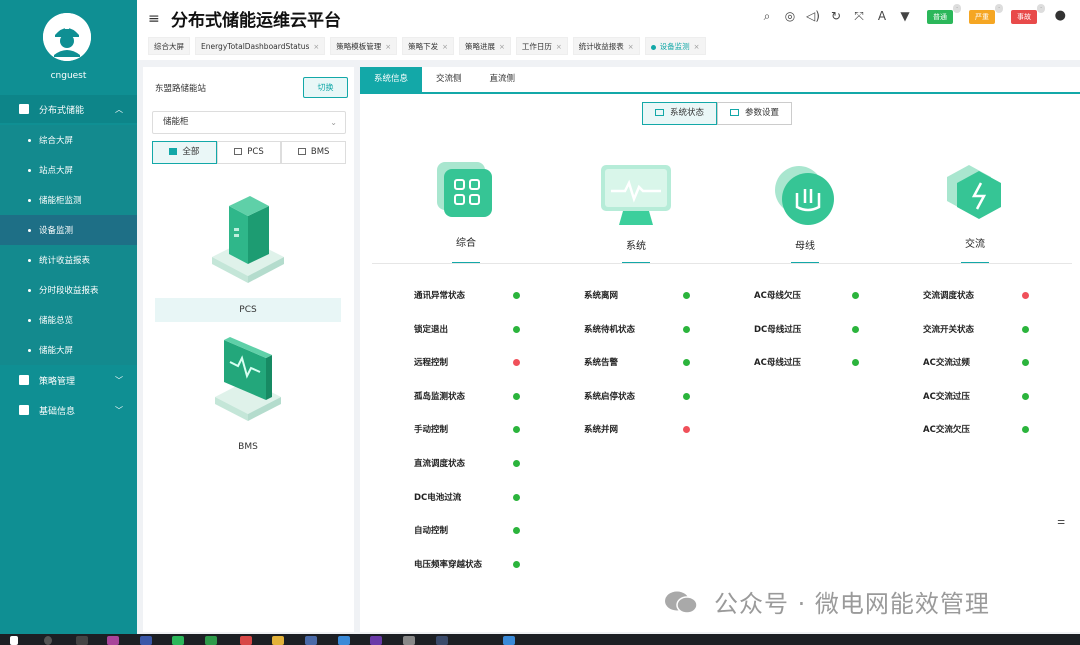 The width and height of the screenshot is (1080, 645). What do you see at coordinates (944, 14) in the screenshot?
I see `alarm-badge-normal: 普通 ·` at bounding box center [944, 14].